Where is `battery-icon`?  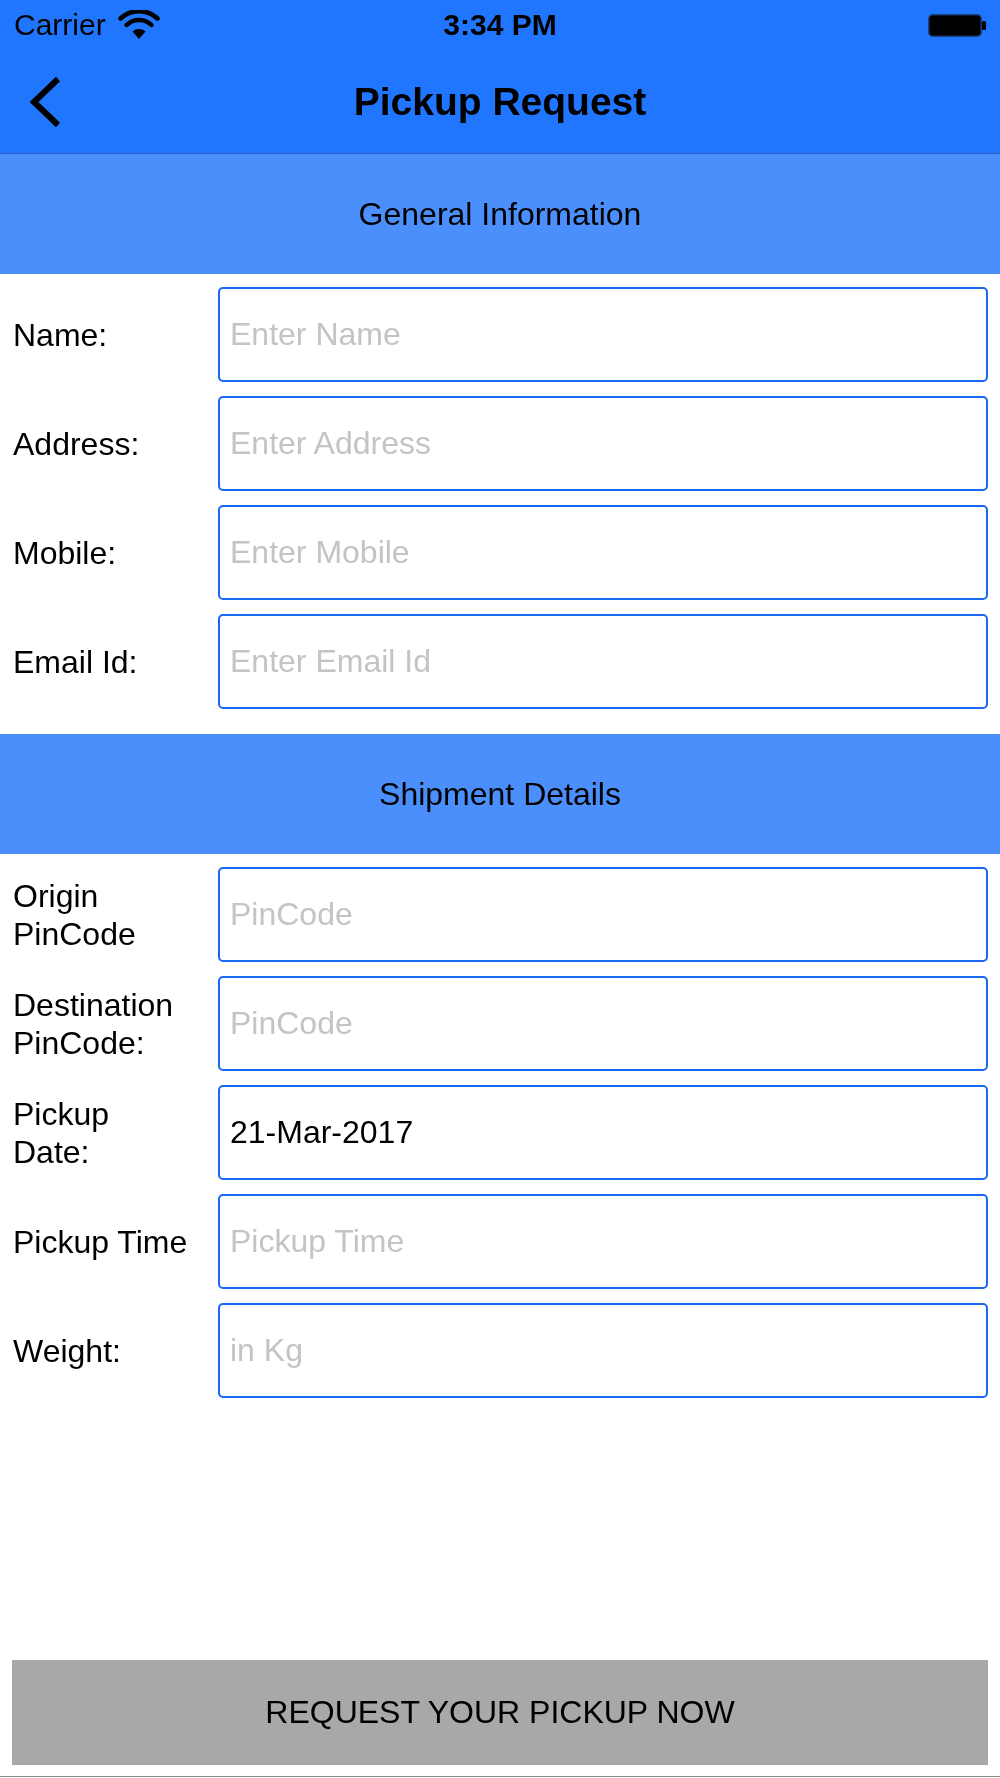
battery-icon is located at coordinates (957, 25).